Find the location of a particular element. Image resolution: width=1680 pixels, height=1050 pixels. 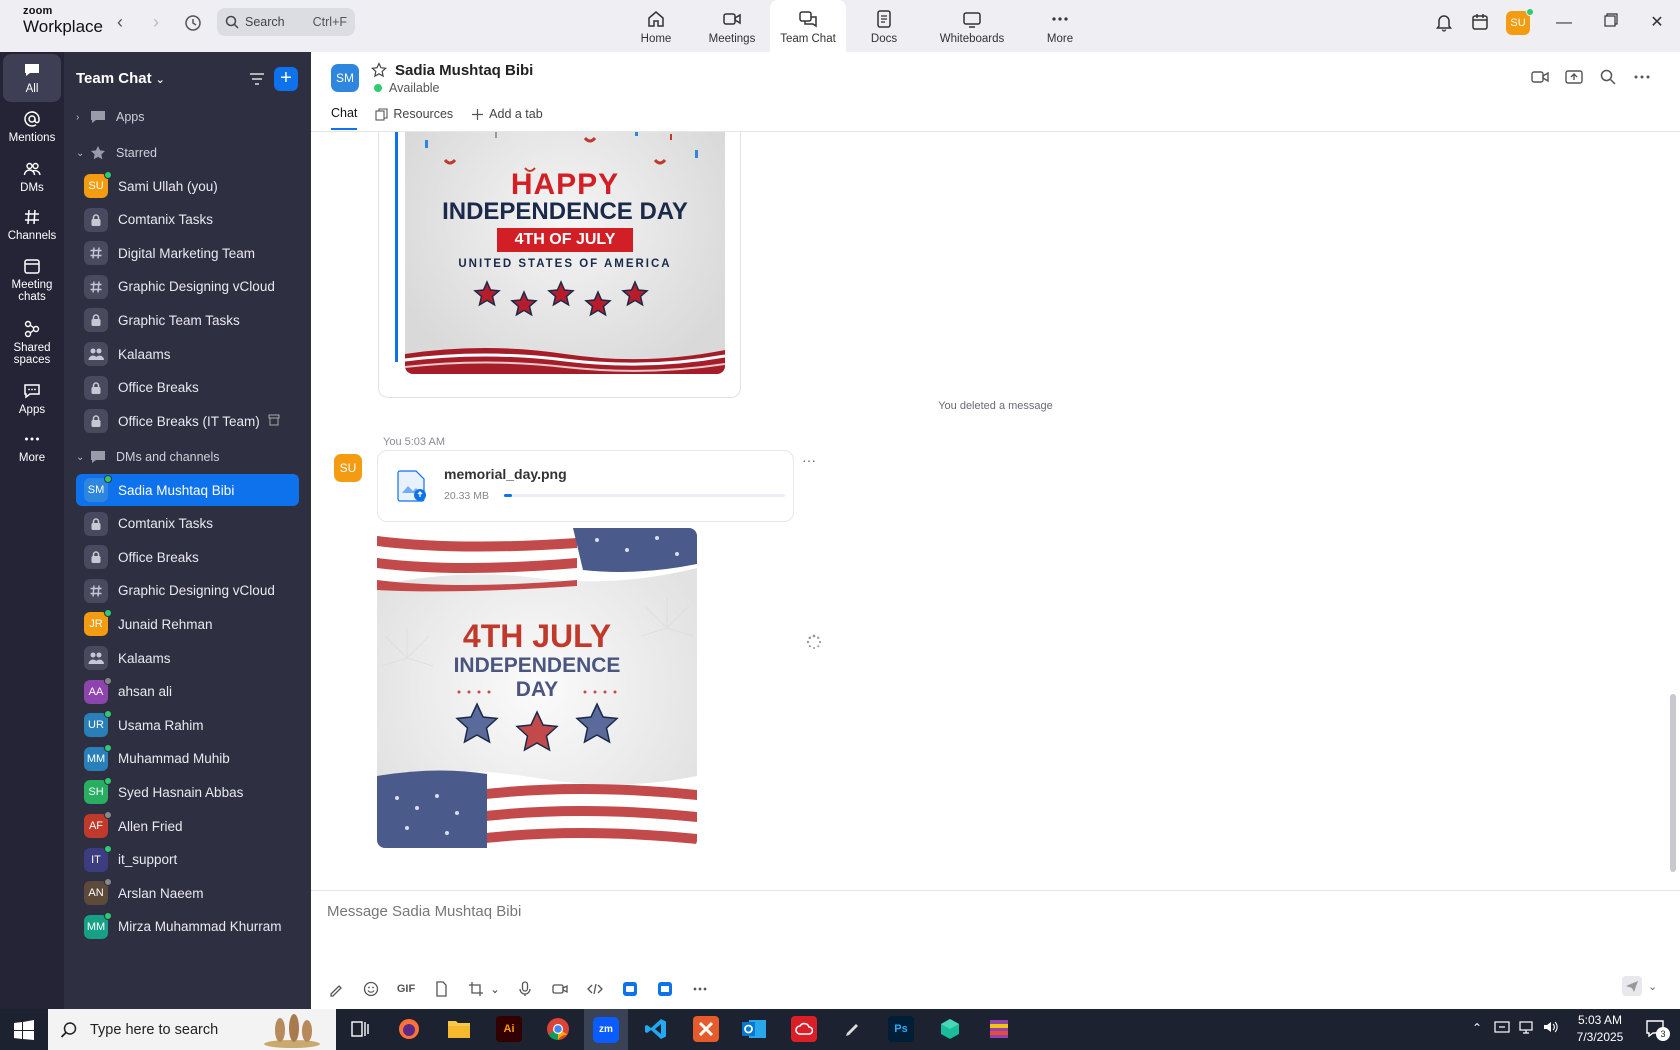

tab-meetings: Meetings is located at coordinates (732, 26).